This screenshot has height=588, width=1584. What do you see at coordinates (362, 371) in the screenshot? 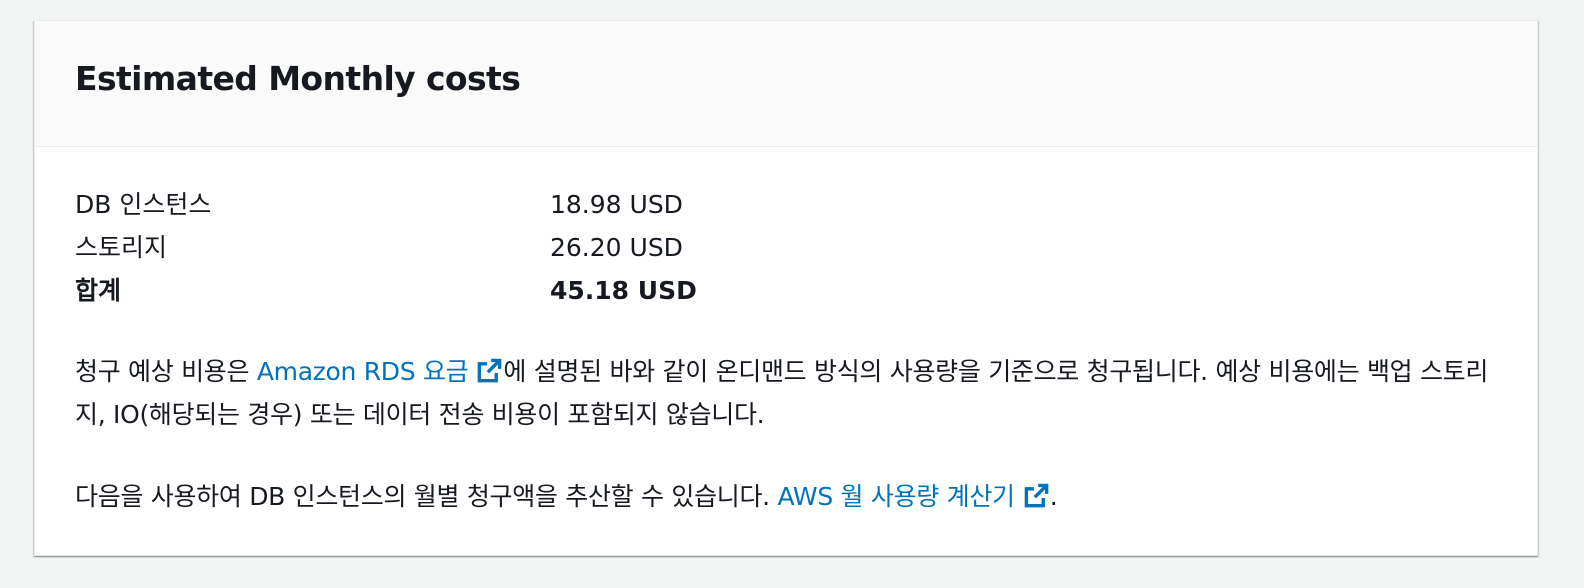
I see `rds-pricing-link-label: Amazon RDS 요금` at bounding box center [362, 371].